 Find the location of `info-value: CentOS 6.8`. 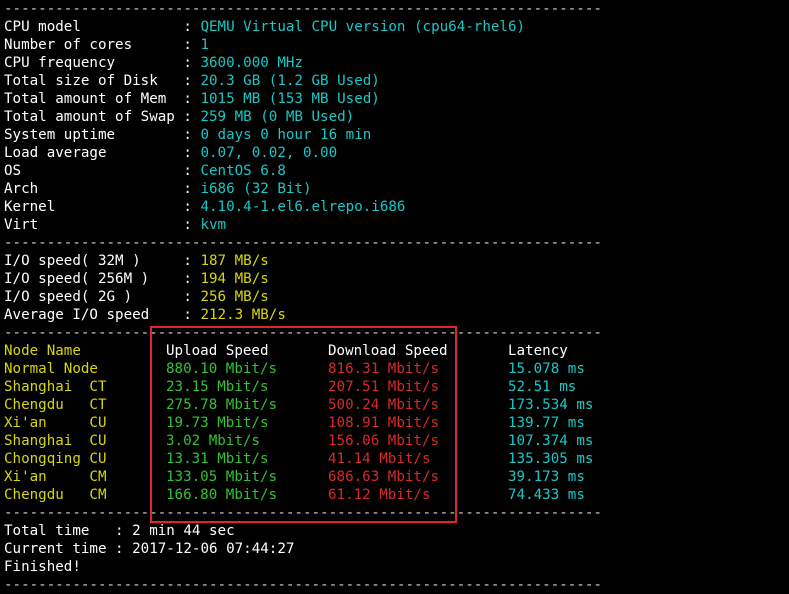

info-value: CentOS 6.8 is located at coordinates (243, 171).